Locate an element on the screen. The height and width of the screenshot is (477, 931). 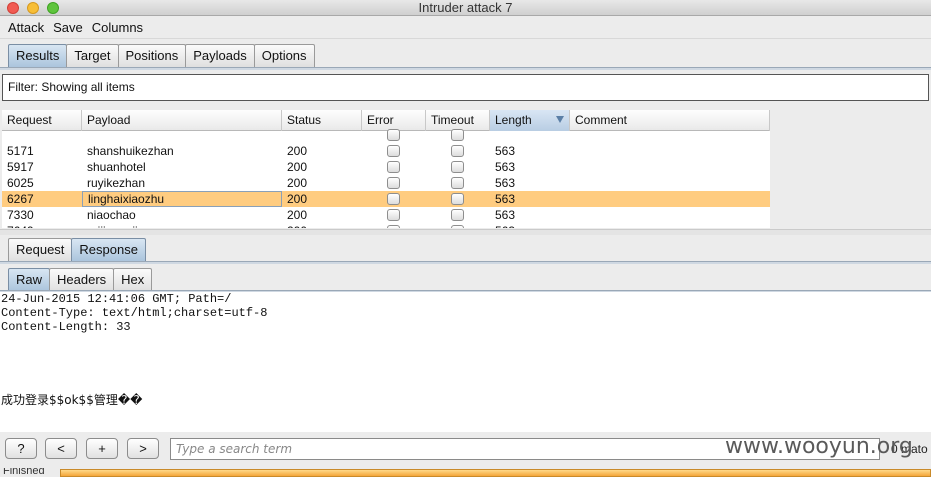
cell-payload: shuanhotel is located at coordinates (116, 167).